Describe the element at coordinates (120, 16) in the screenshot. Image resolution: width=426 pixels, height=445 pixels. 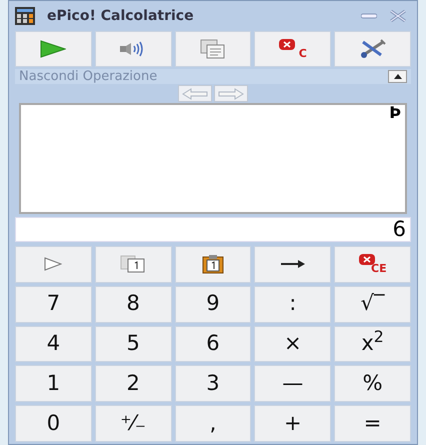
I see `window-title: ePico! Calcolatrice` at that location.